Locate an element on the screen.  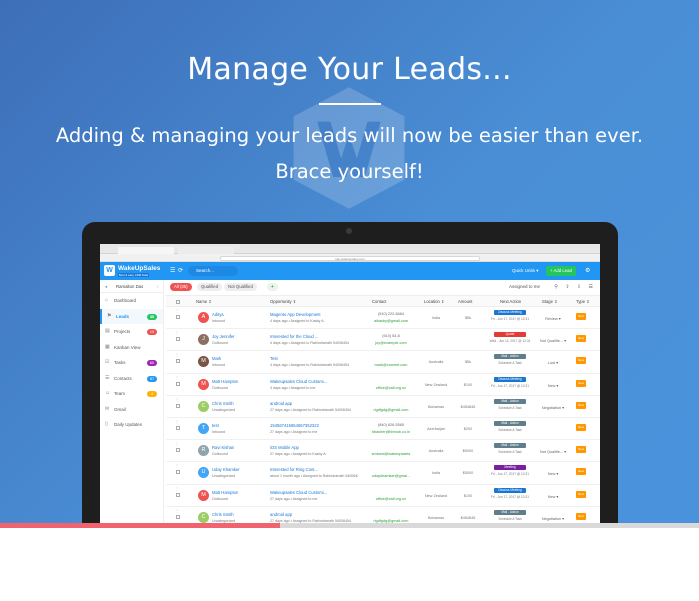
add-filter-plus-icon: + is located at coordinates (272, 287).